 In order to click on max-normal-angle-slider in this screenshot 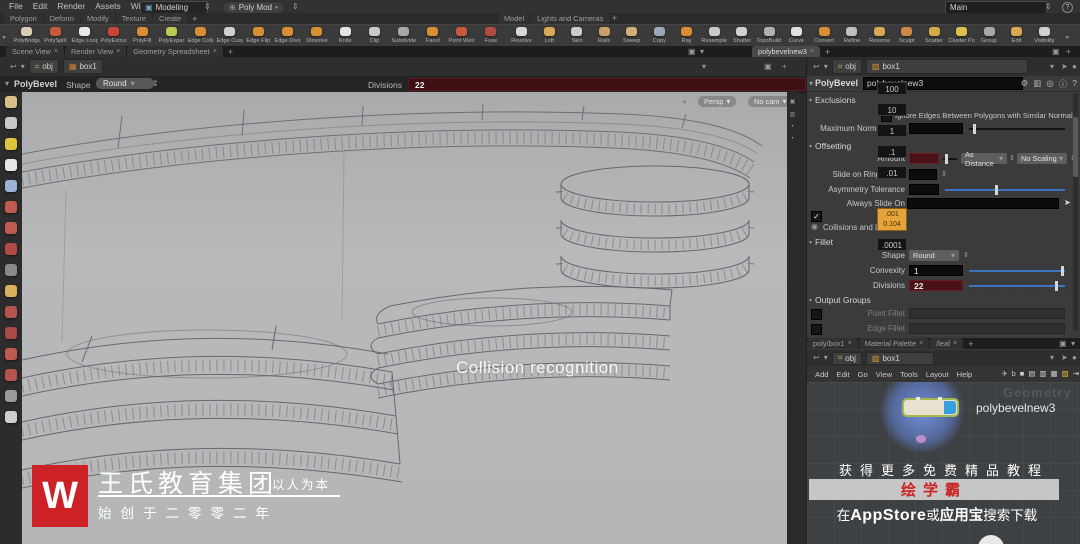, I will do `click(1017, 129)`.